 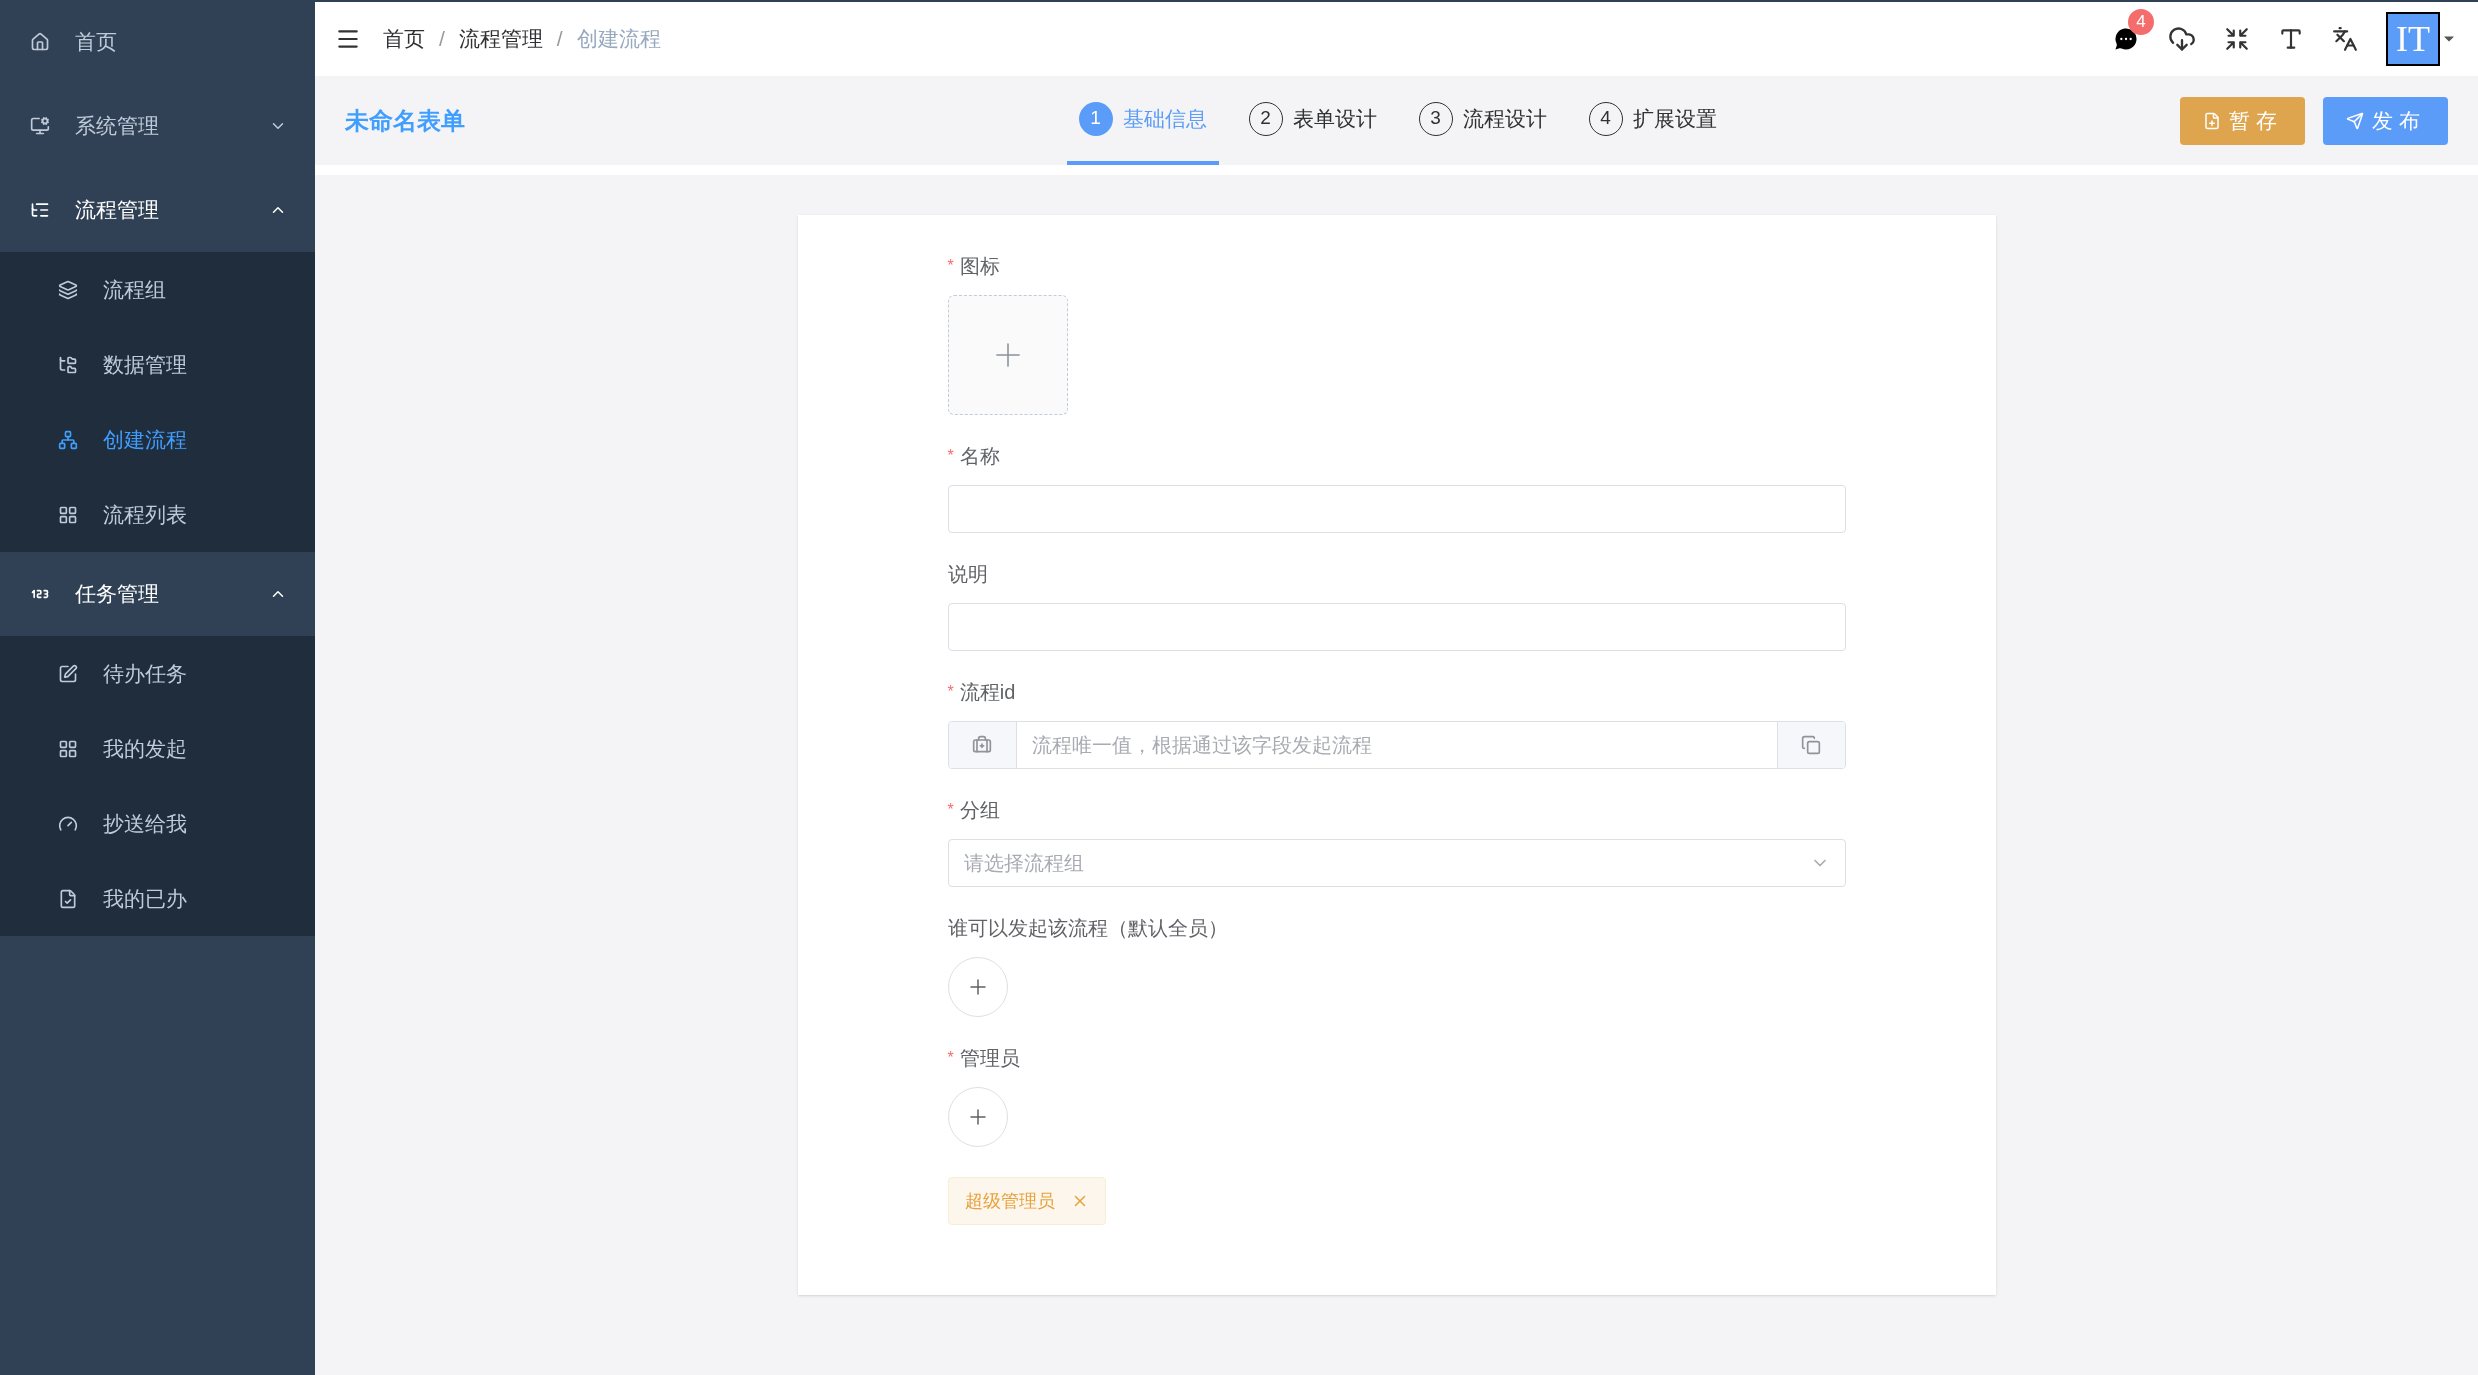 What do you see at coordinates (157, 42) in the screenshot?
I see `sidebar-item: 首页` at bounding box center [157, 42].